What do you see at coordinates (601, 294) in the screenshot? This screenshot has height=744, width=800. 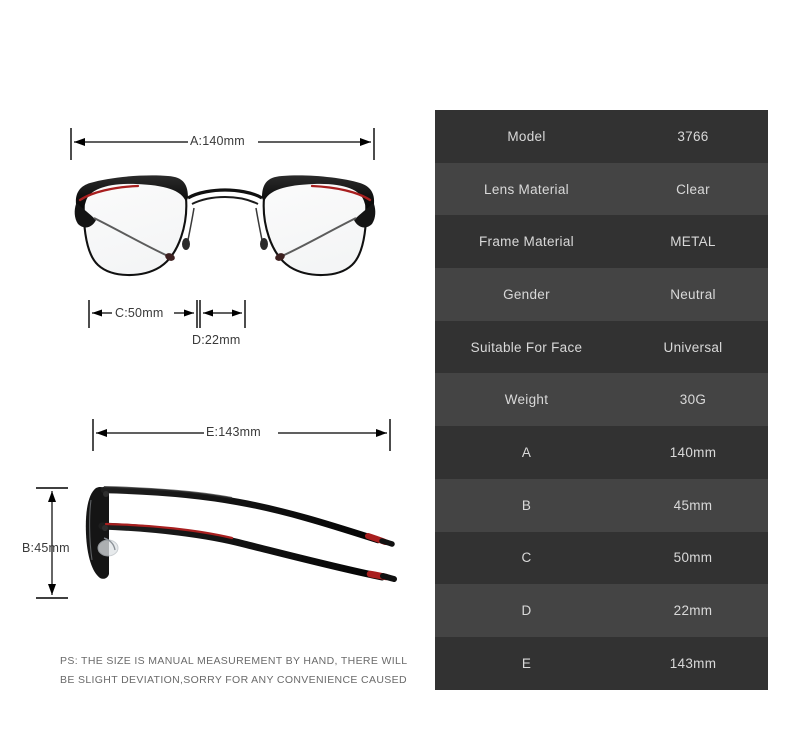 I see `table-row: Gender Neutral` at bounding box center [601, 294].